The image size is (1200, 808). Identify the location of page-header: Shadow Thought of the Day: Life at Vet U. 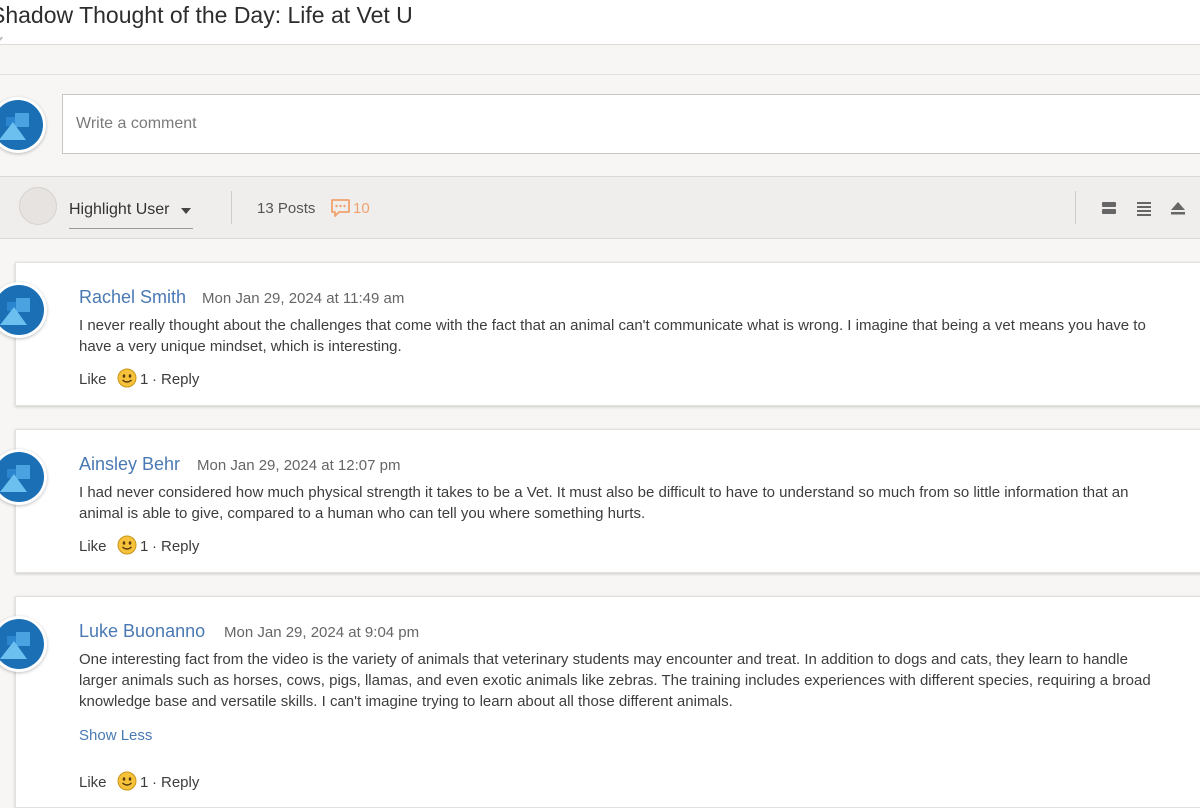
(600, 22).